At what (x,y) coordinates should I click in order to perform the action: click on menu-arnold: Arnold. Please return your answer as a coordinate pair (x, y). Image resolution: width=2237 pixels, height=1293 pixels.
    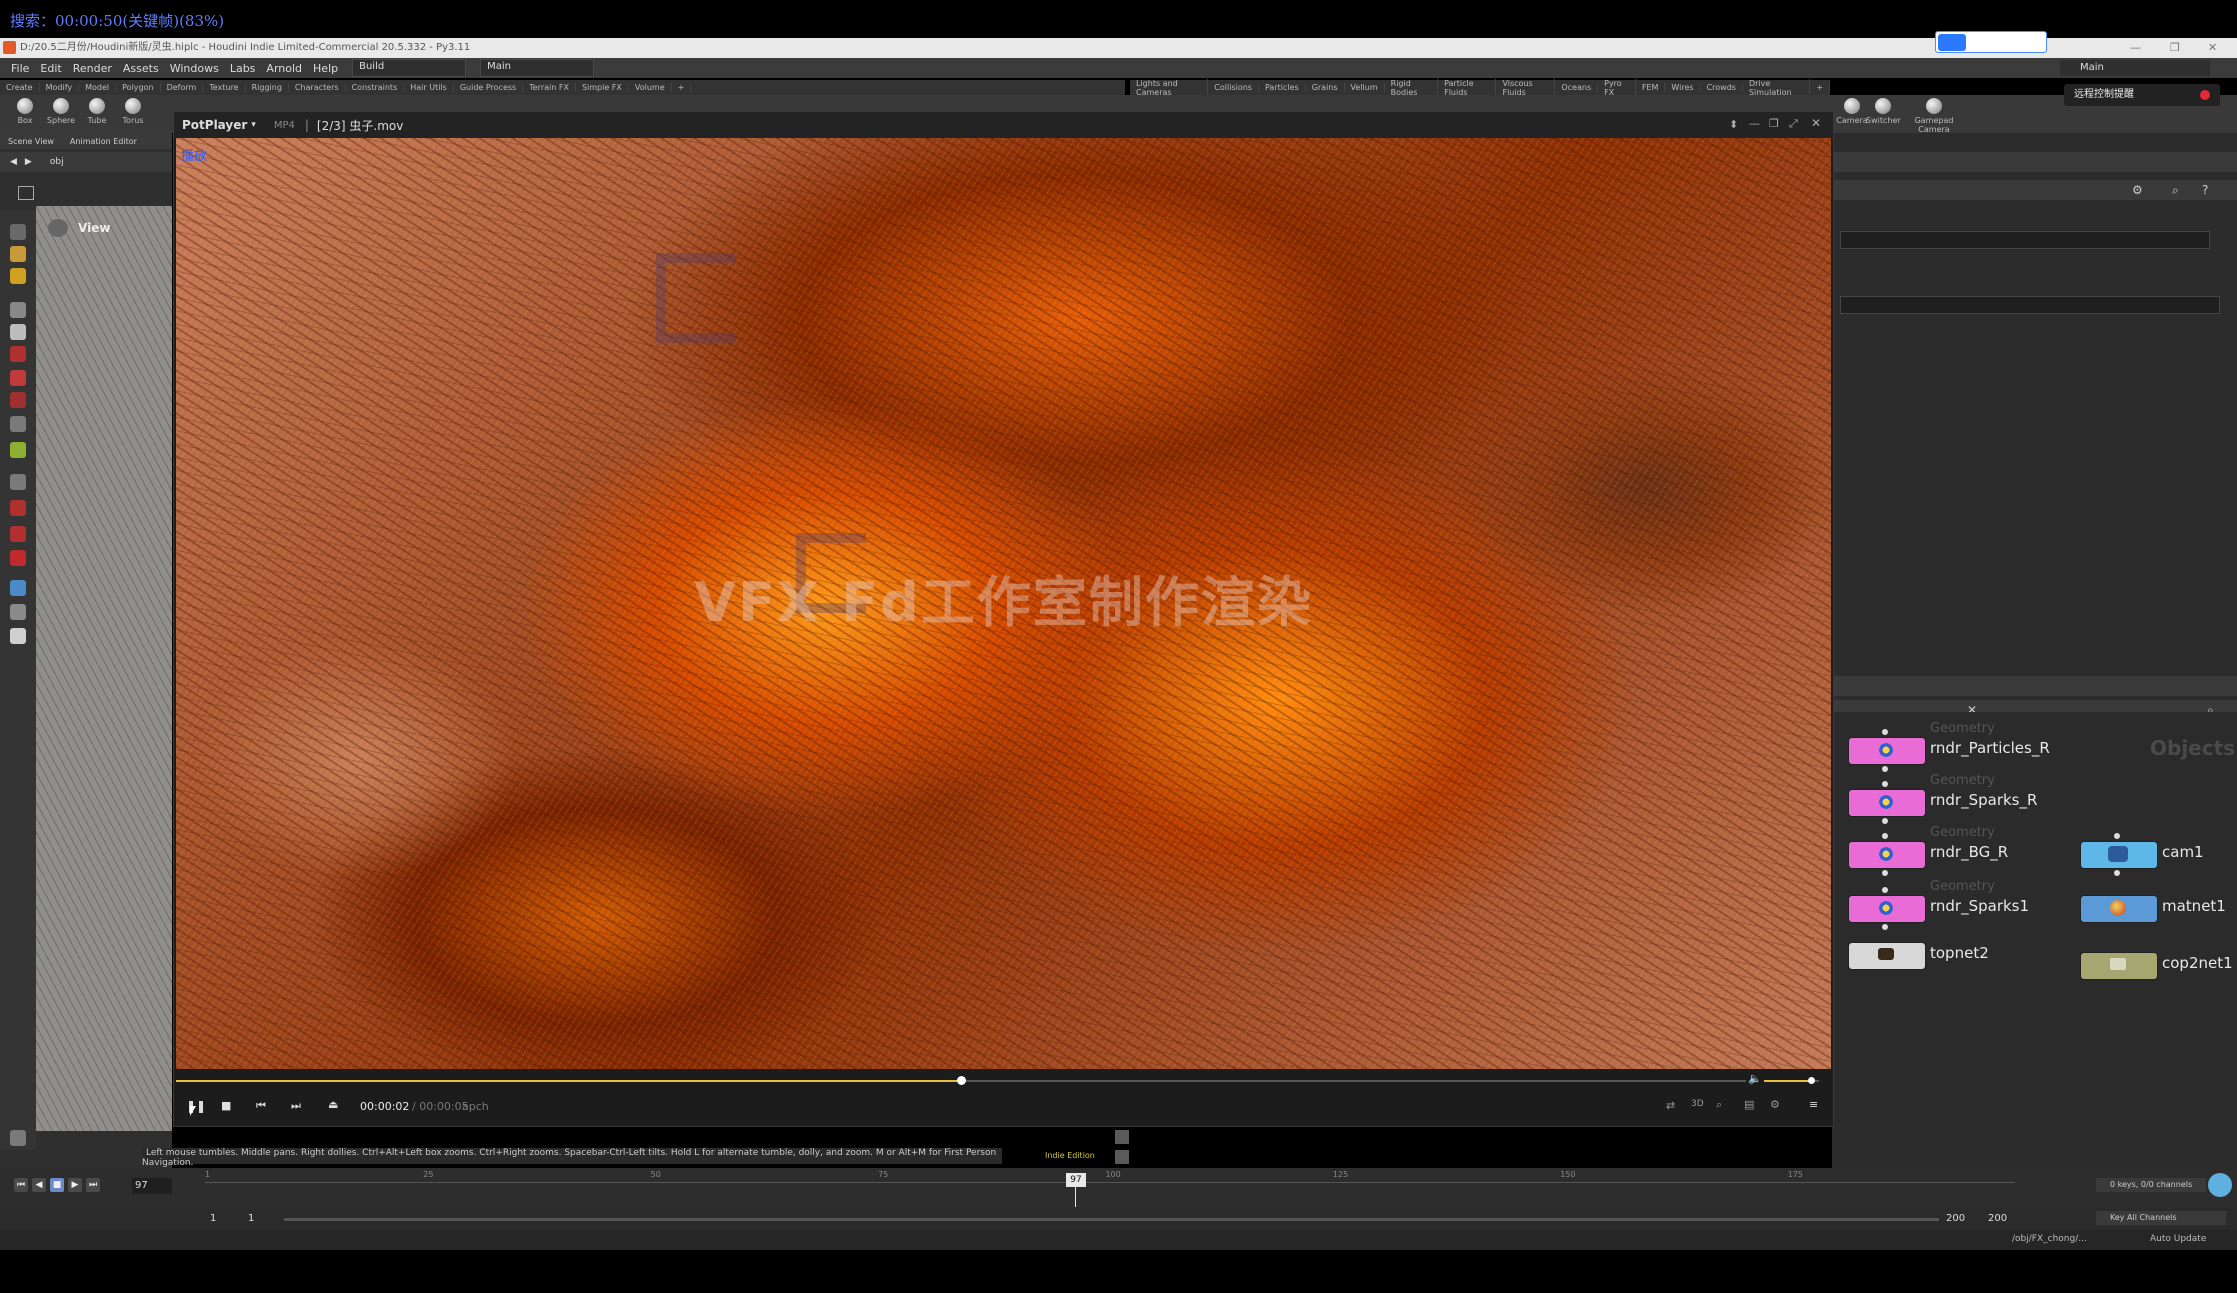
    Looking at the image, I should click on (284, 68).